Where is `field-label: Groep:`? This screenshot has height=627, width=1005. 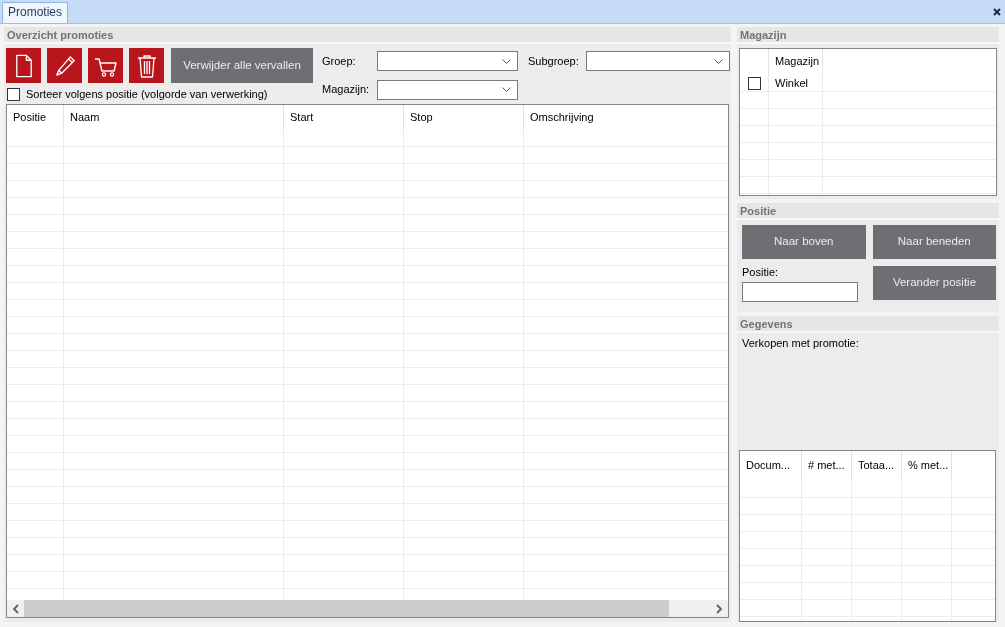
field-label: Groep: is located at coordinates (339, 61).